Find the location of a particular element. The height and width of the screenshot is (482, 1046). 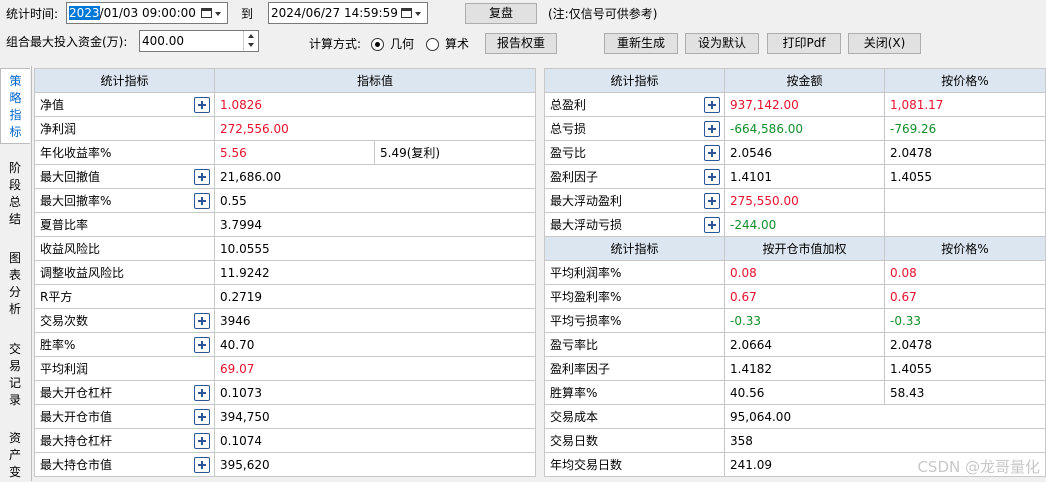

metric-value: 0.08 is located at coordinates (965, 272).